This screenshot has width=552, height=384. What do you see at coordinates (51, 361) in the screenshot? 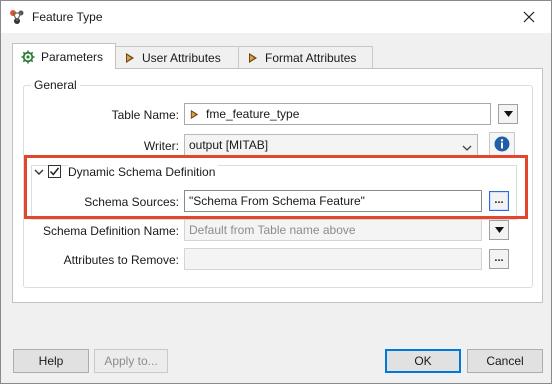
I see `help-button: Help` at bounding box center [51, 361].